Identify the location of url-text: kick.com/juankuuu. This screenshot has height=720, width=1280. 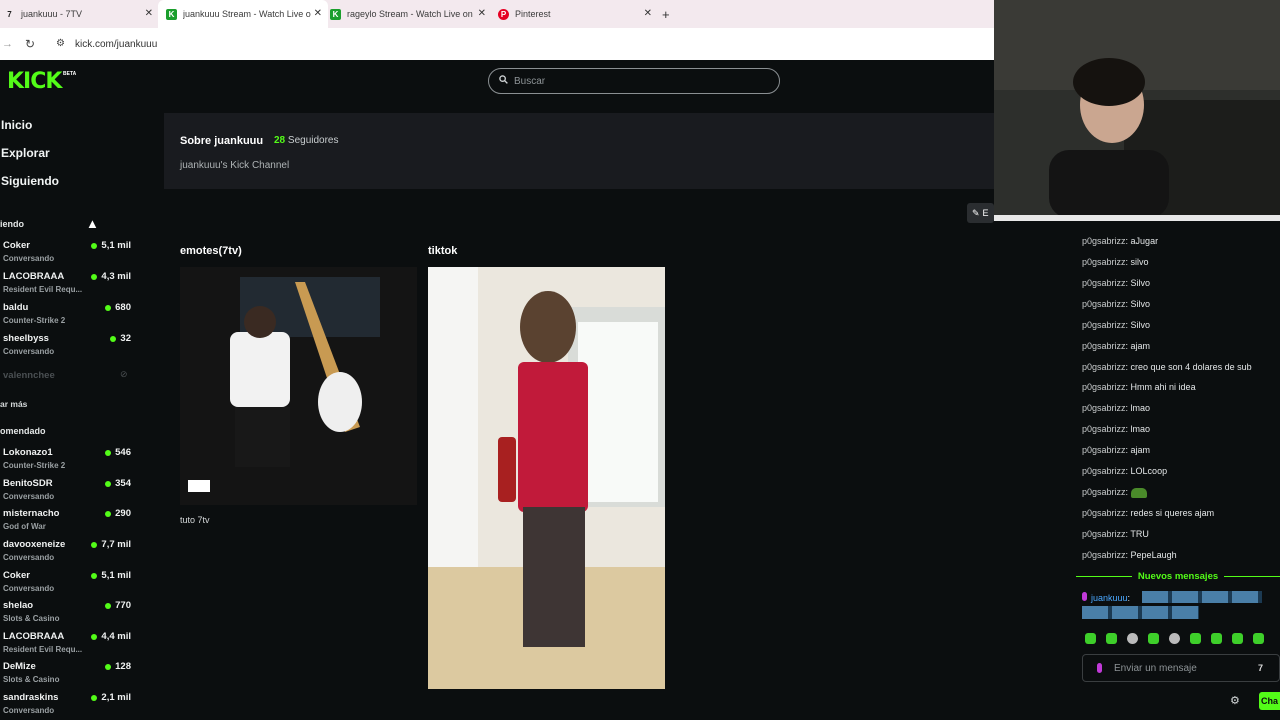
(116, 44).